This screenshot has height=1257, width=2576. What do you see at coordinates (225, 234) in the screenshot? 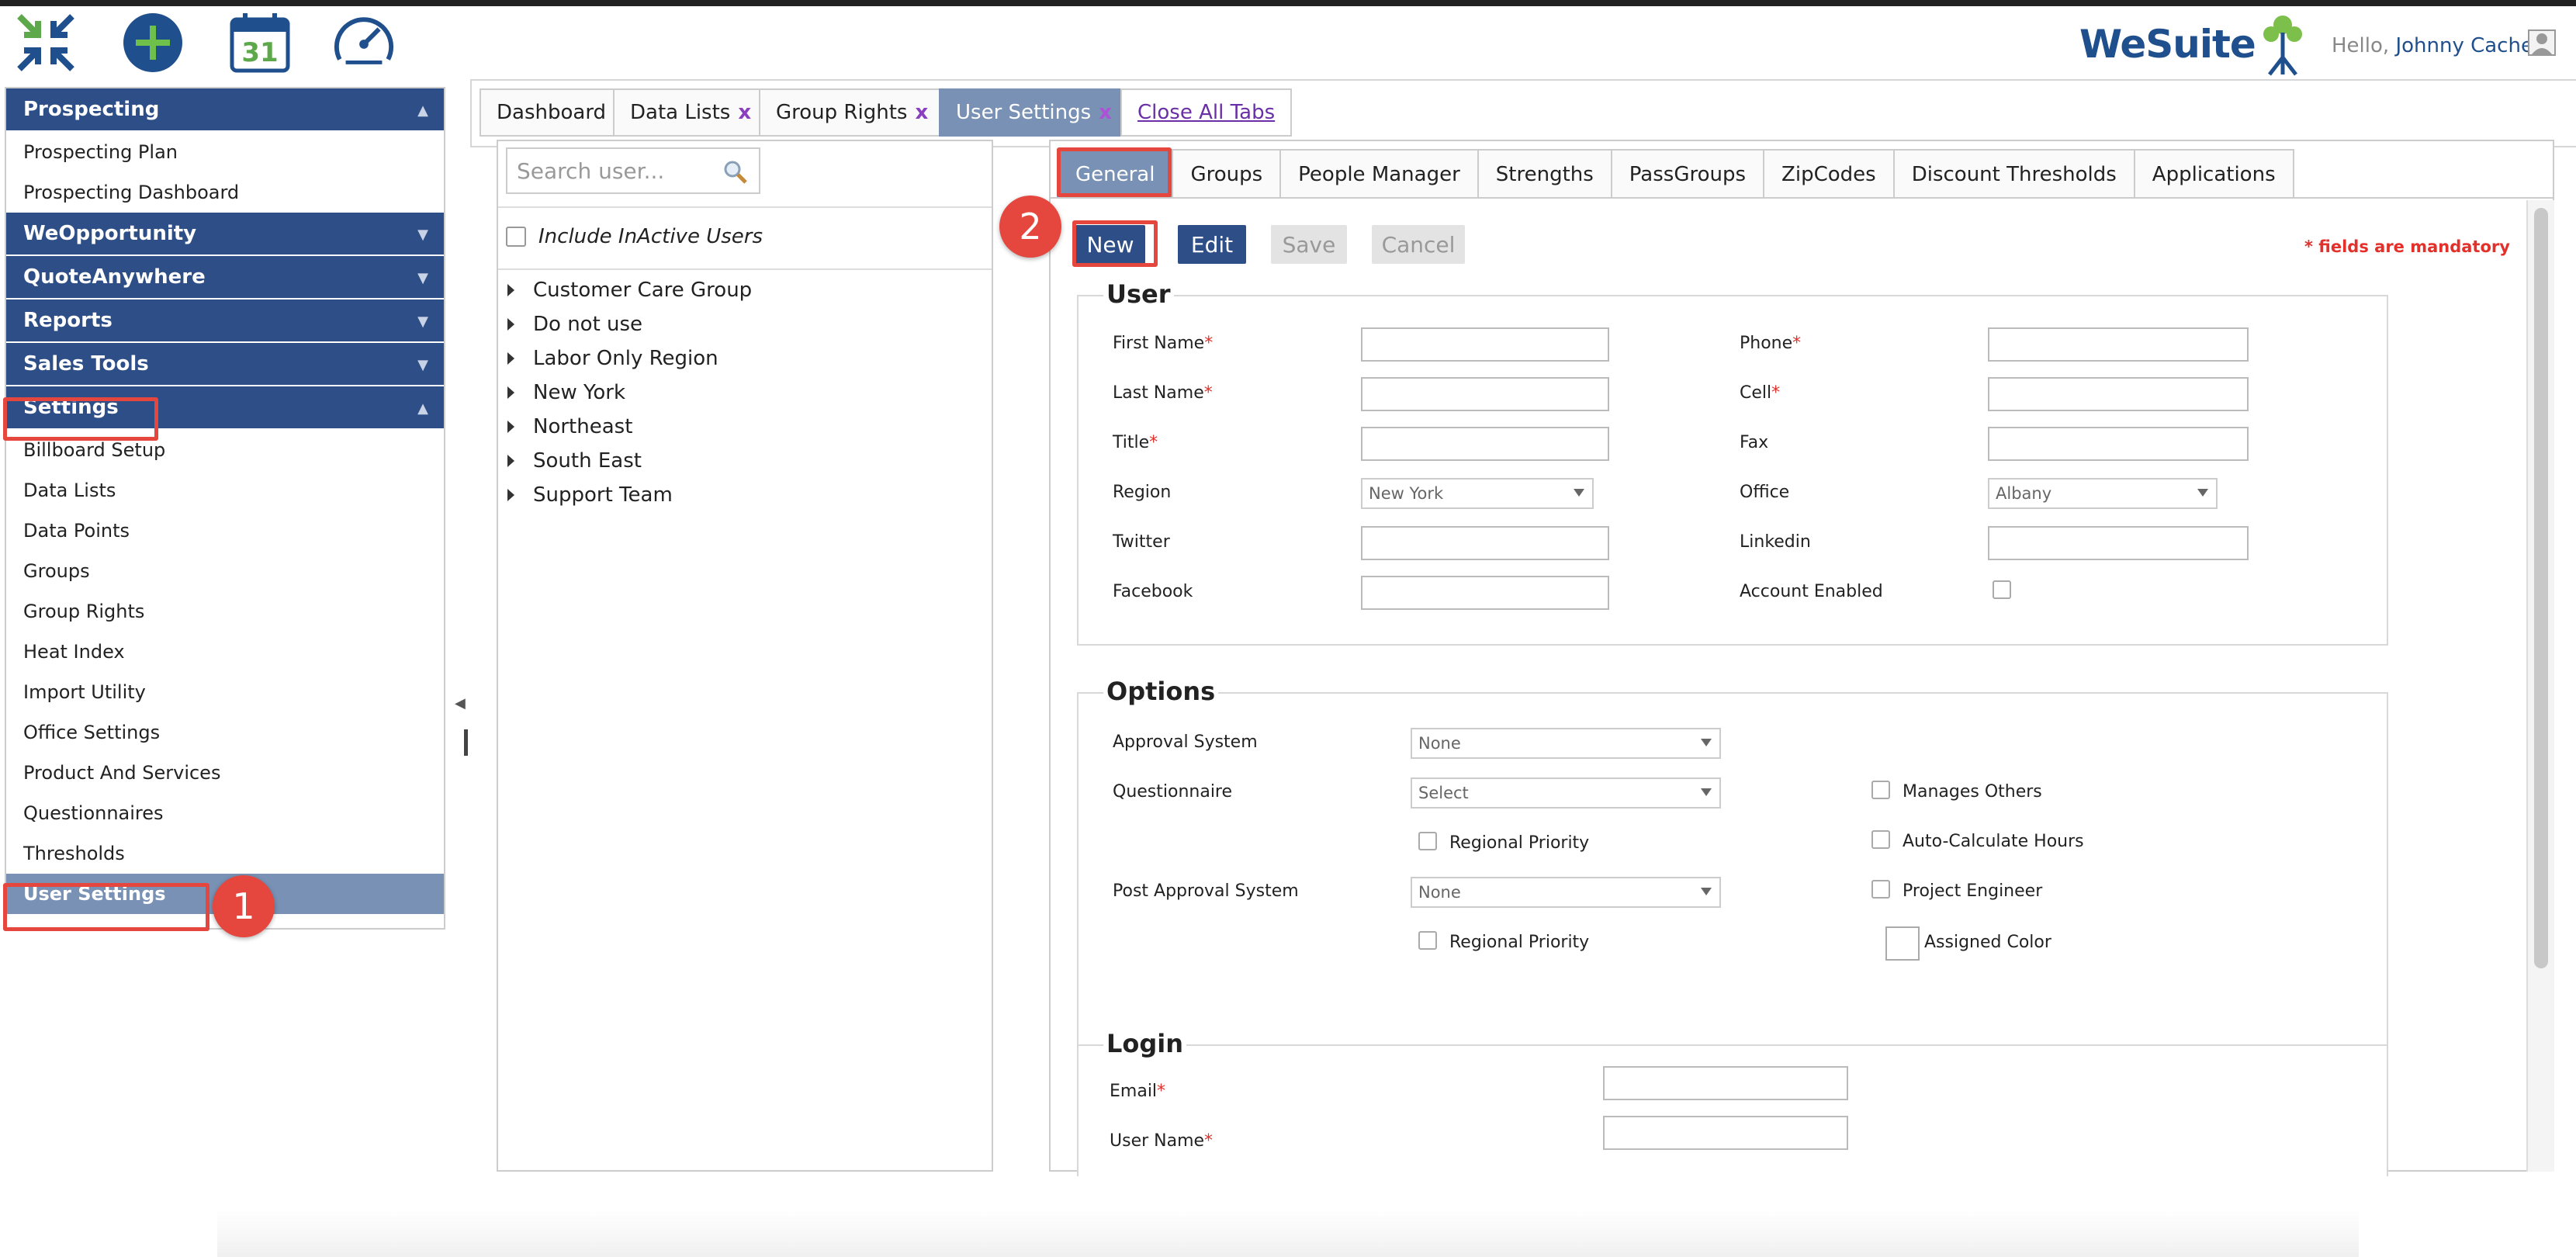
I see `sidebar-section-weopportunity: WeOpportunity ▼` at bounding box center [225, 234].